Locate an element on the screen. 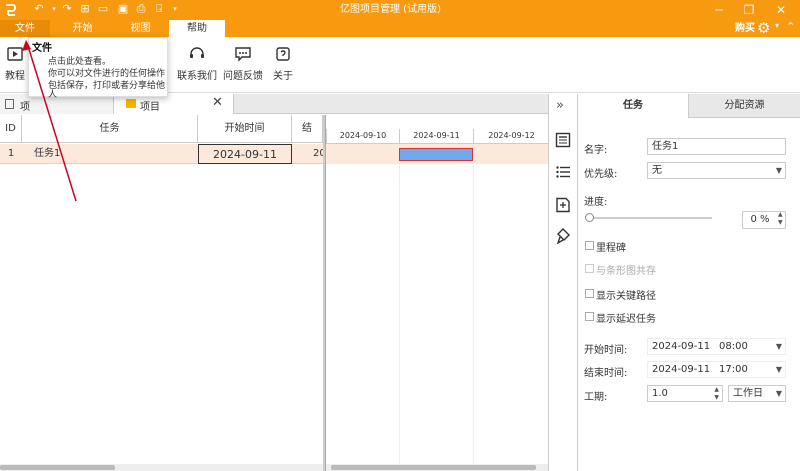 The height and width of the screenshot is (471, 800). end-hour-value: 17:00 is located at coordinates (733, 369).